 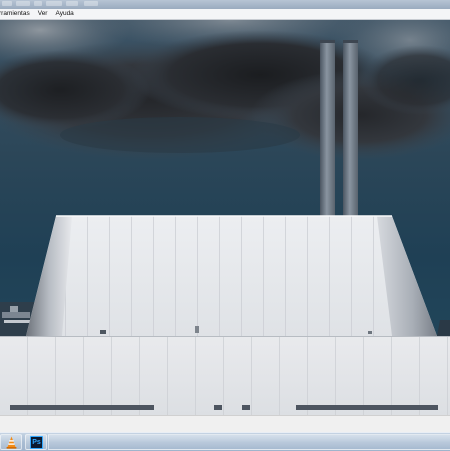 What do you see at coordinates (249, 442) in the screenshot?
I see `taskbar-window-button` at bounding box center [249, 442].